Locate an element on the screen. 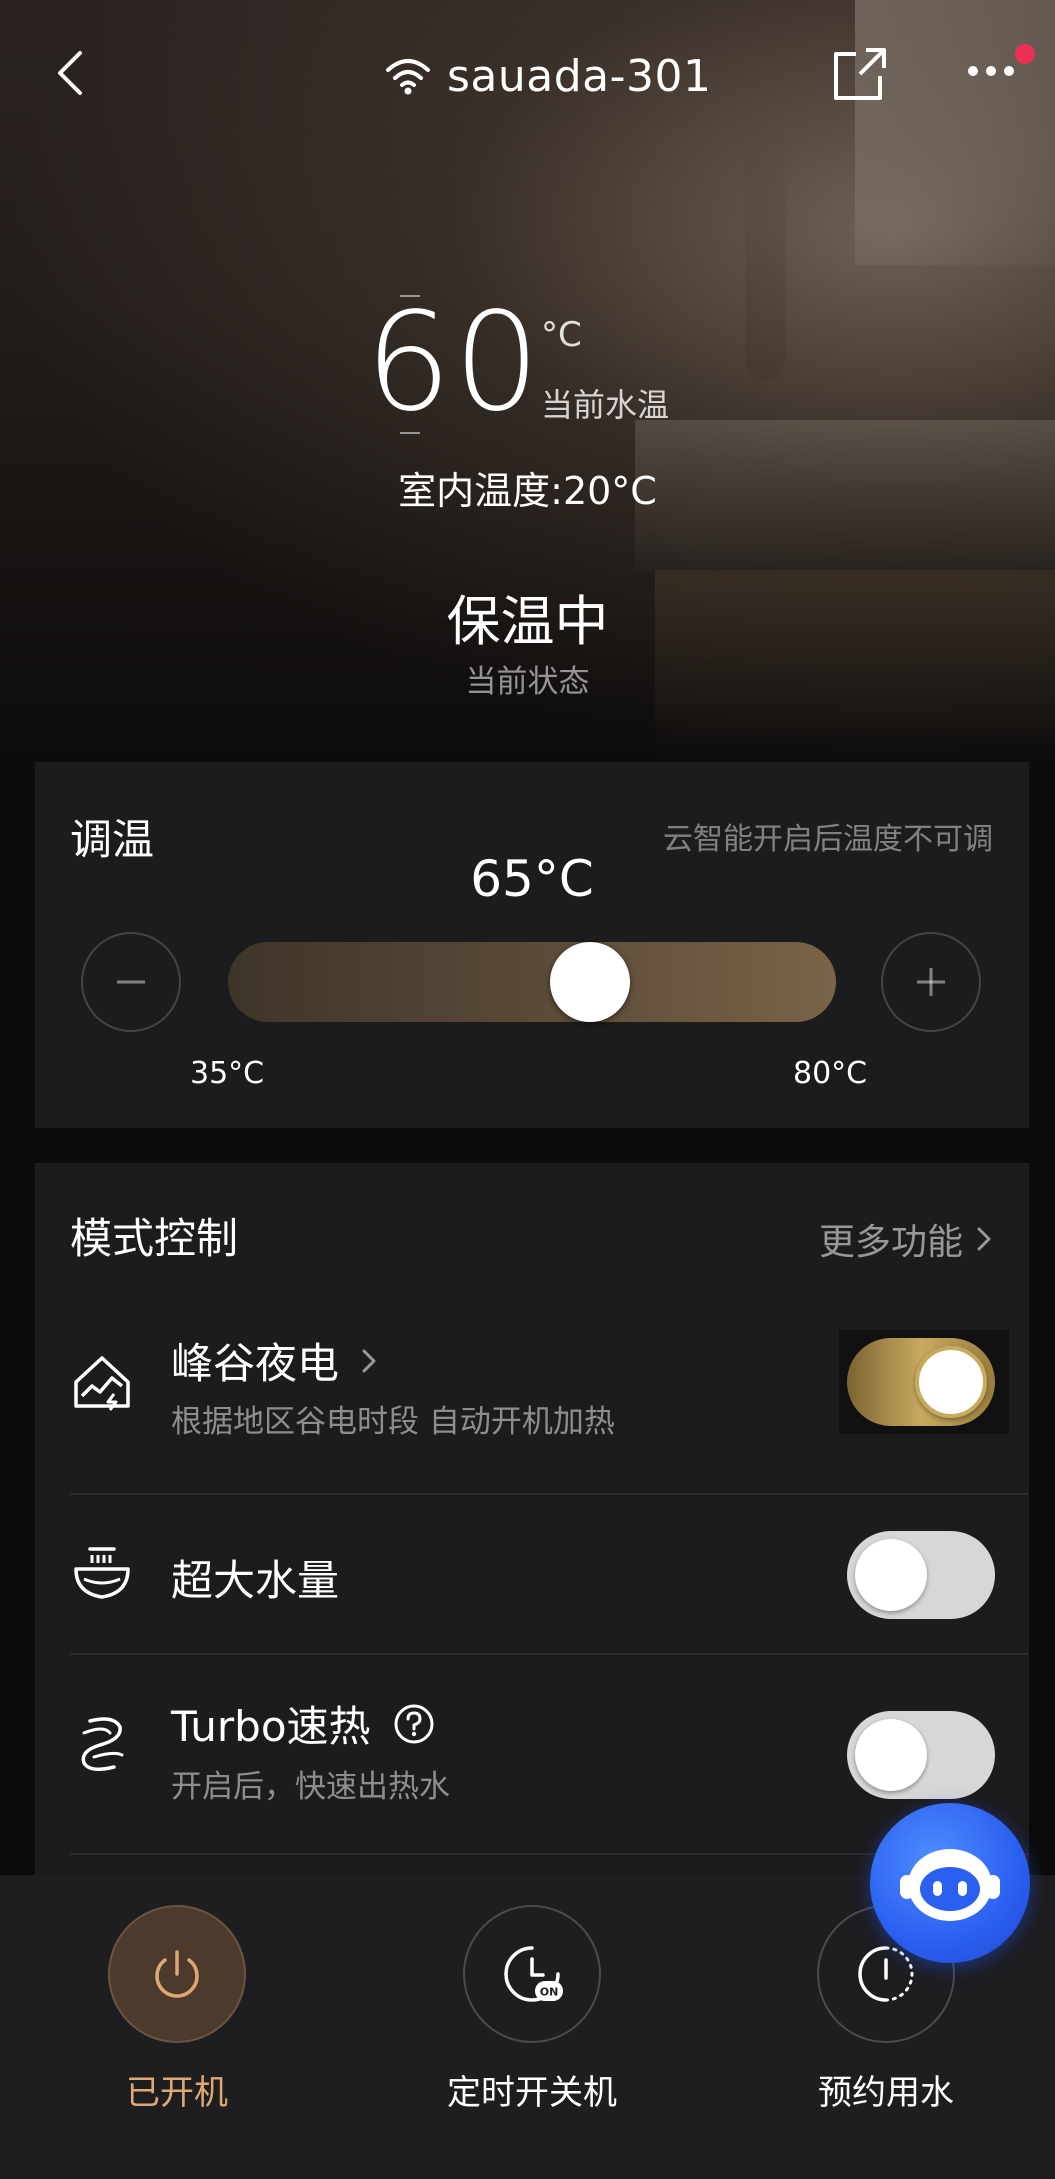 Image resolution: width=1055 pixels, height=2179 pixels. minus-icon is located at coordinates (131, 982).